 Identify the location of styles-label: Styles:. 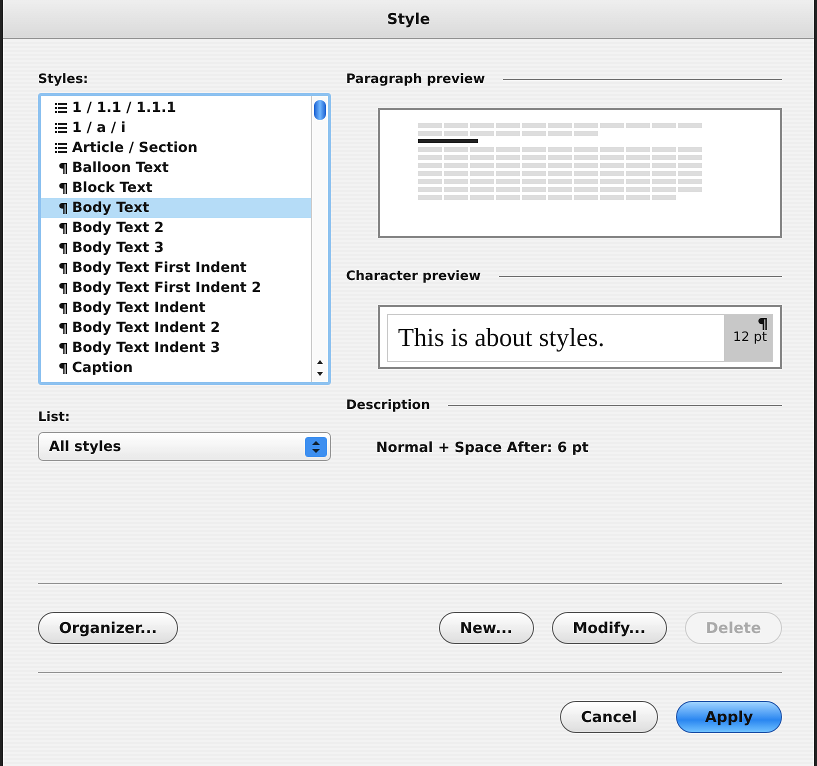
(64, 79).